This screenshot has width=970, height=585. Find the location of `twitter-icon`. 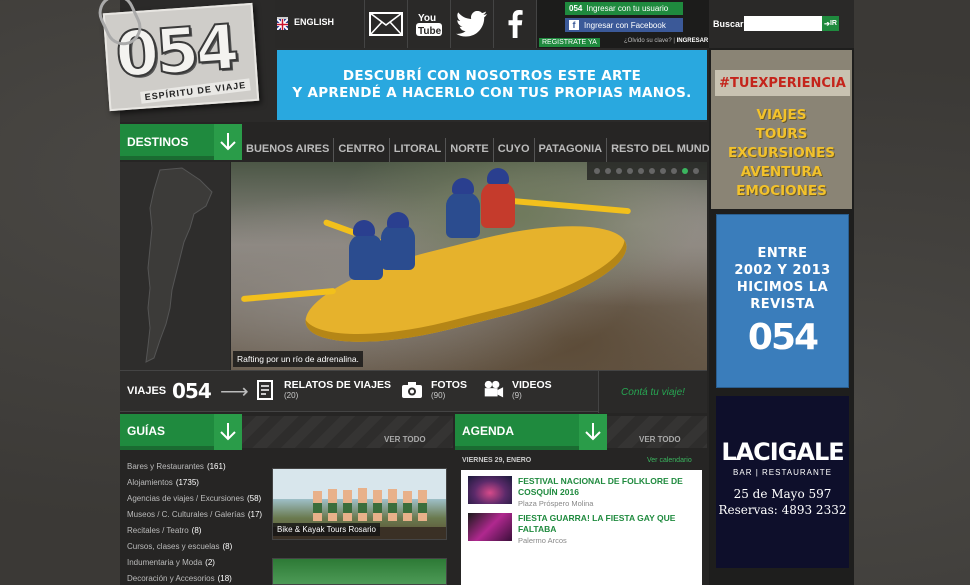

twitter-icon is located at coordinates (472, 24).